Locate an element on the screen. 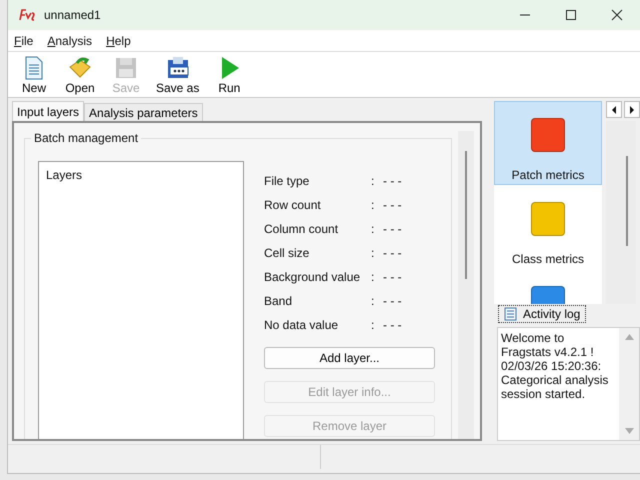  down-arrow-icon is located at coordinates (629, 431).